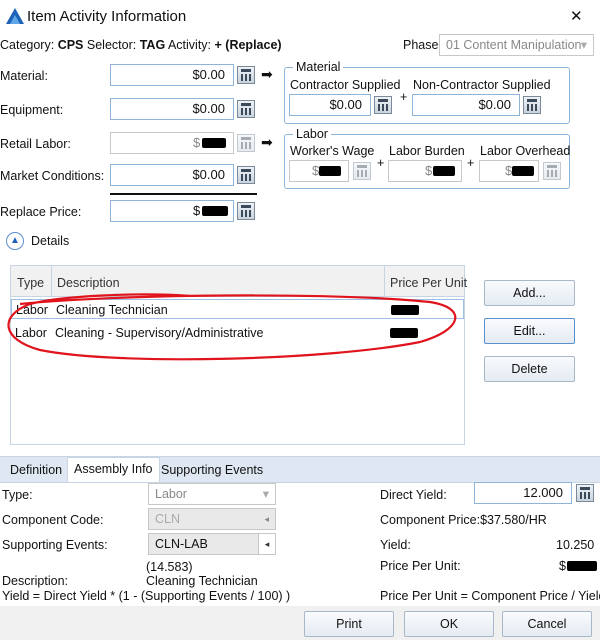 This screenshot has height=640, width=600. Describe the element at coordinates (547, 624) in the screenshot. I see `cancel-button: Cancel` at that location.